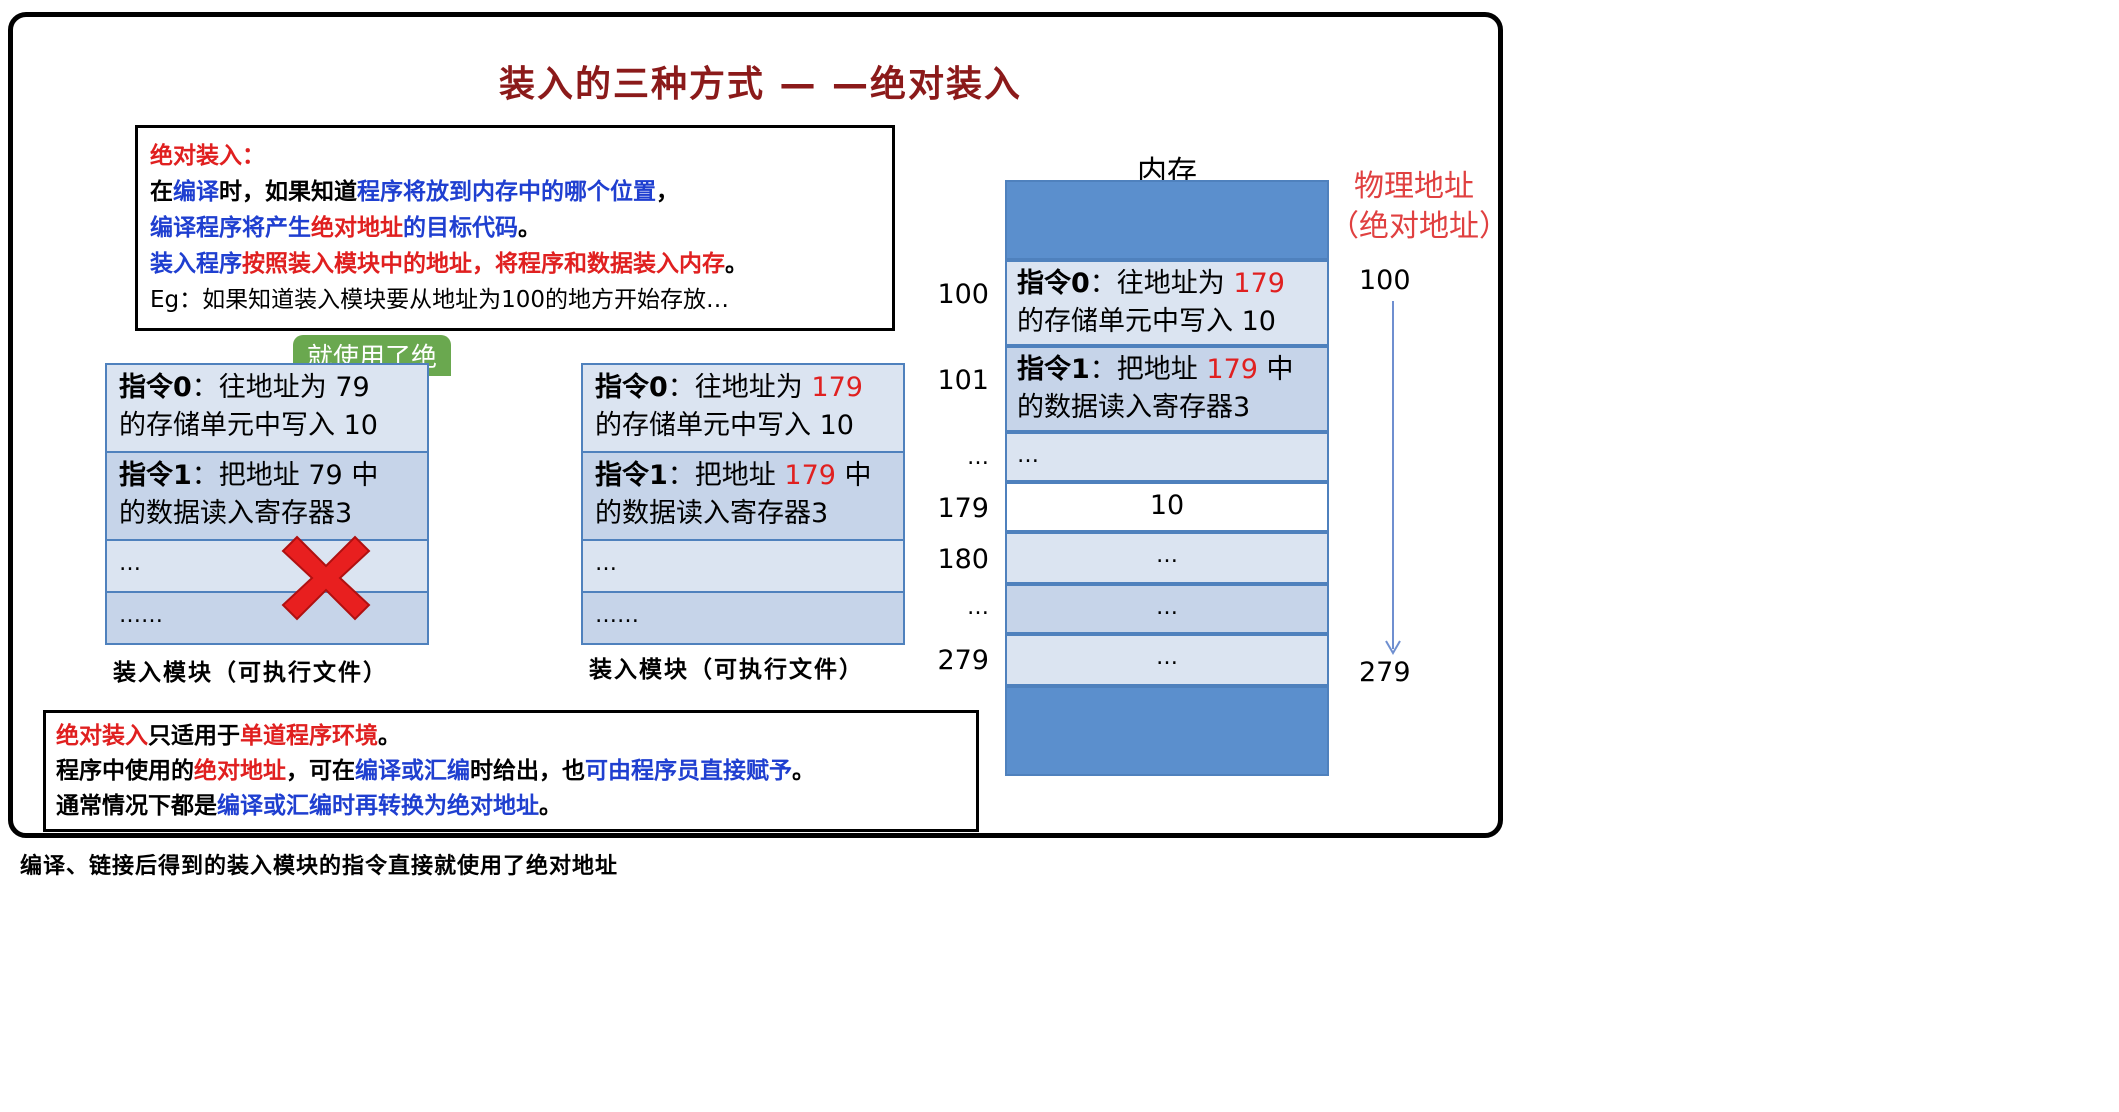  I want to click on definition-line-3: 装入程序按照装入模块中的地址，将程序和数据装入内存。, so click(449, 264).